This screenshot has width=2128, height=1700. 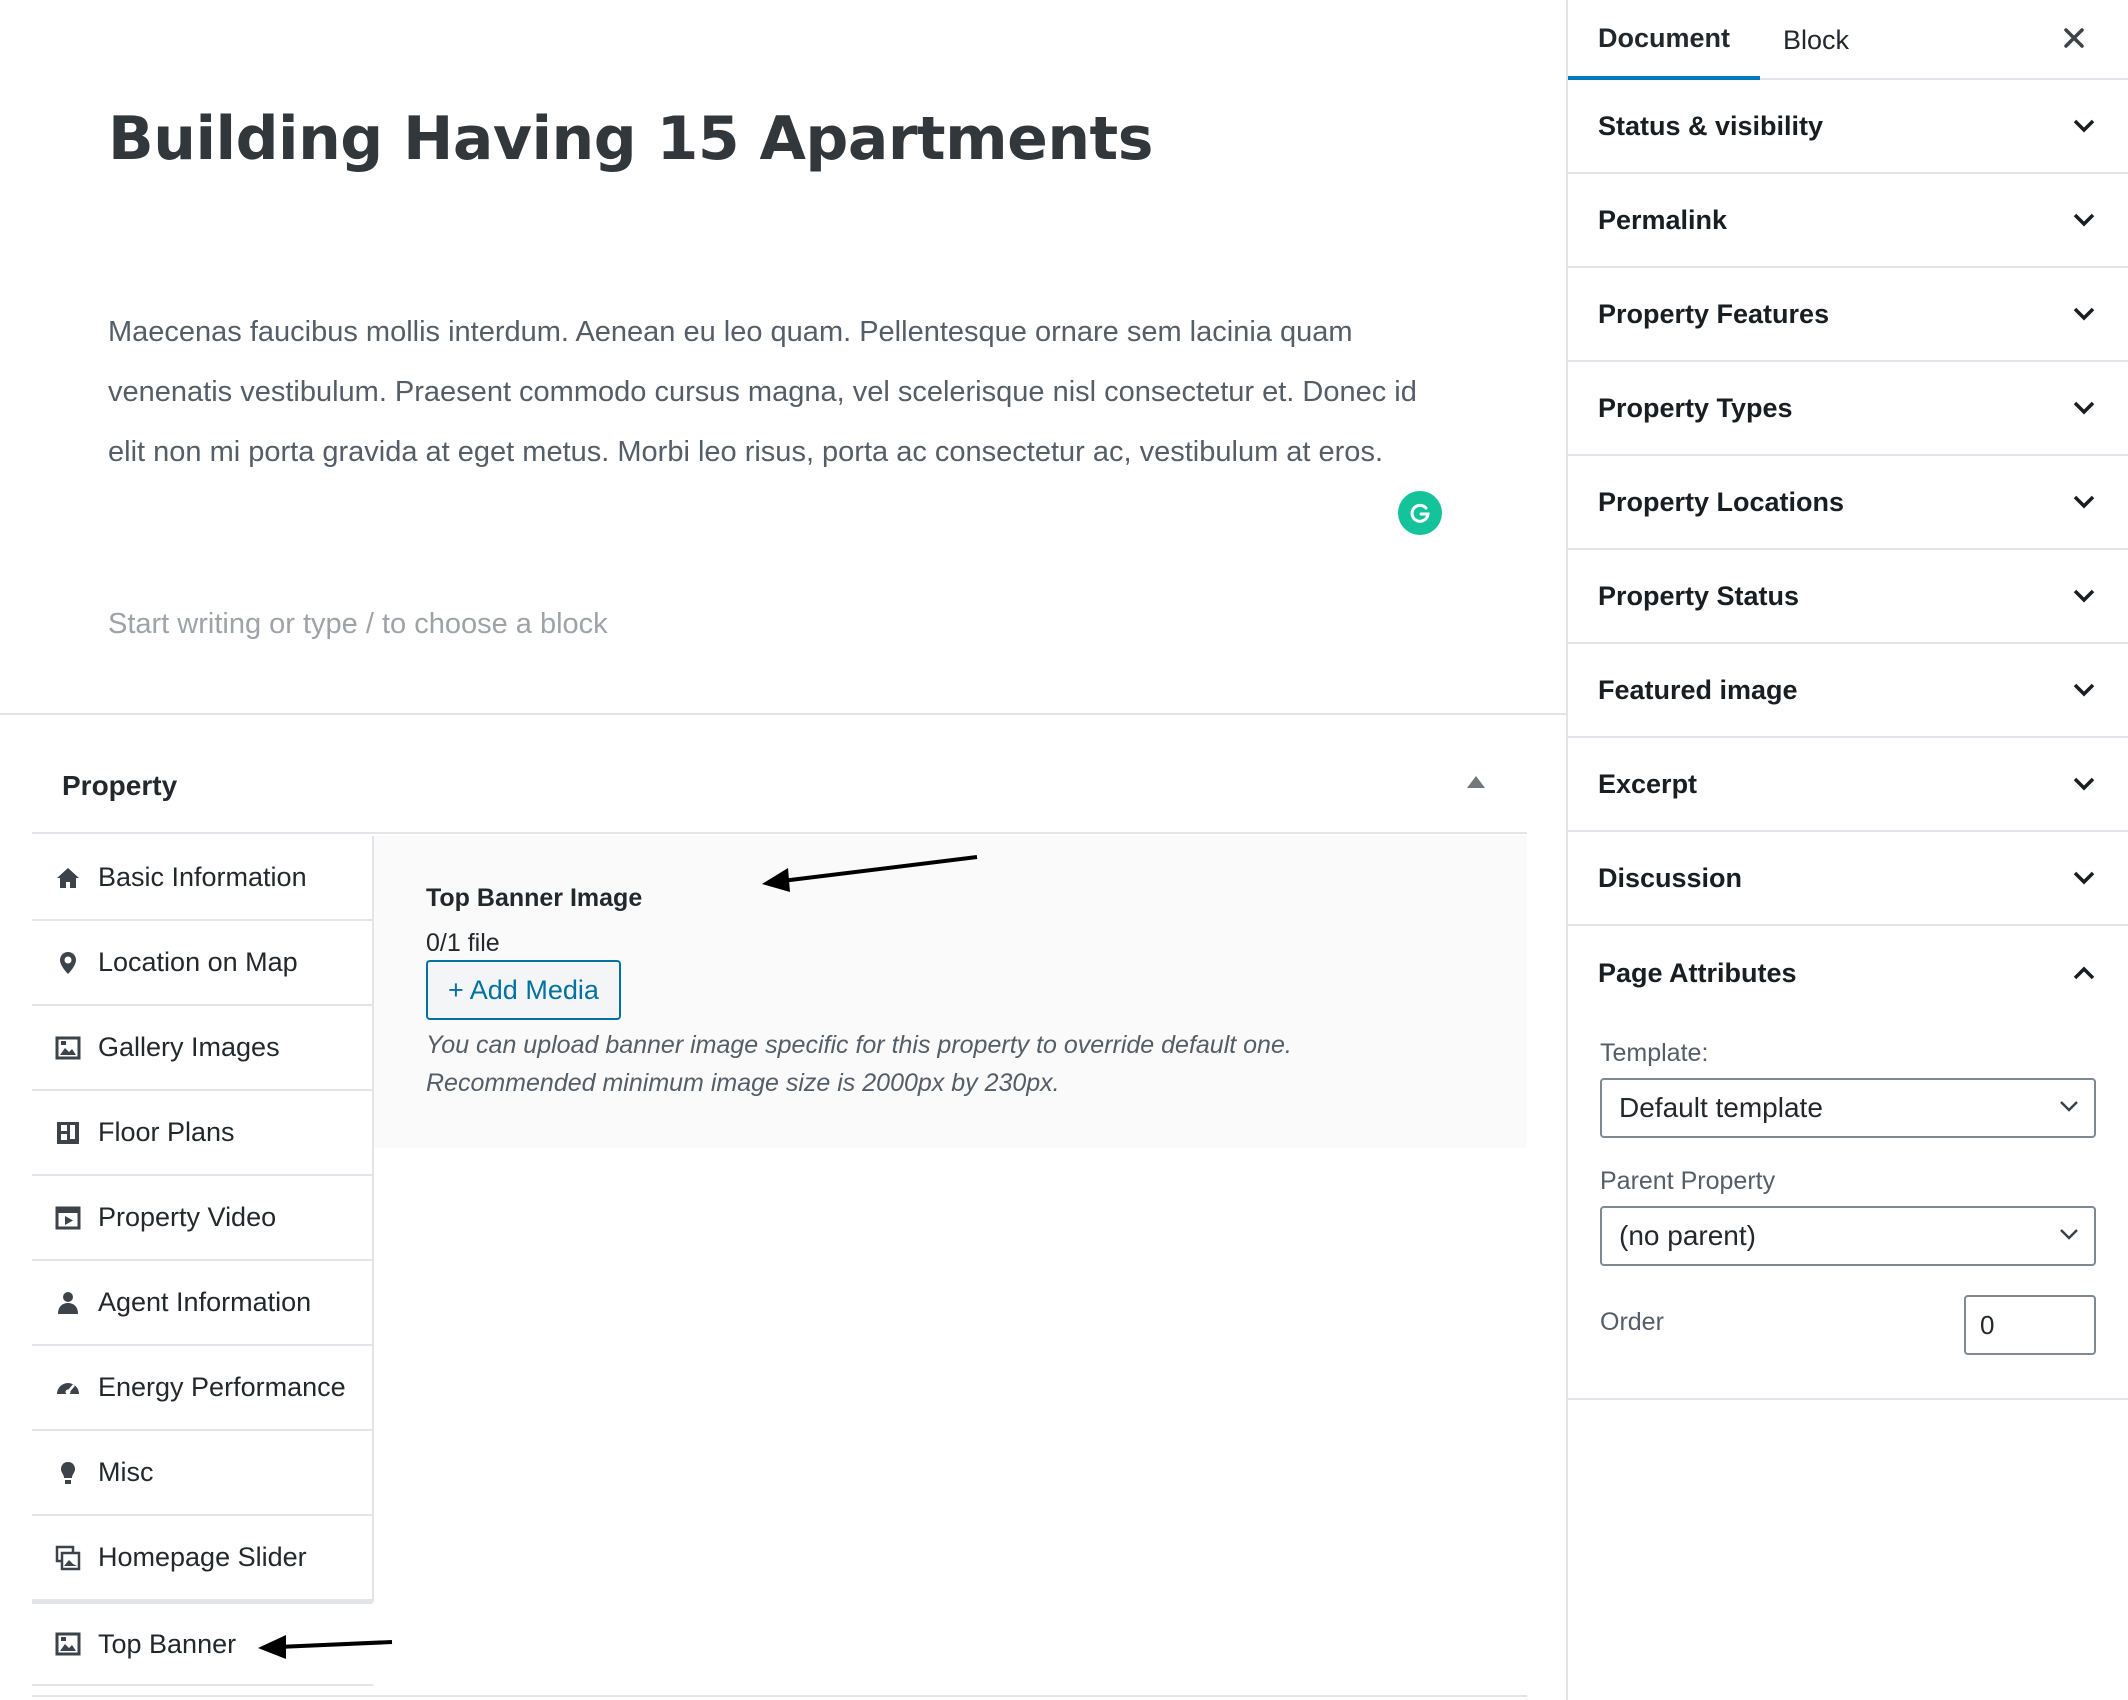 I want to click on panel-status-visibility: Status & visibility, so click(x=1848, y=127).